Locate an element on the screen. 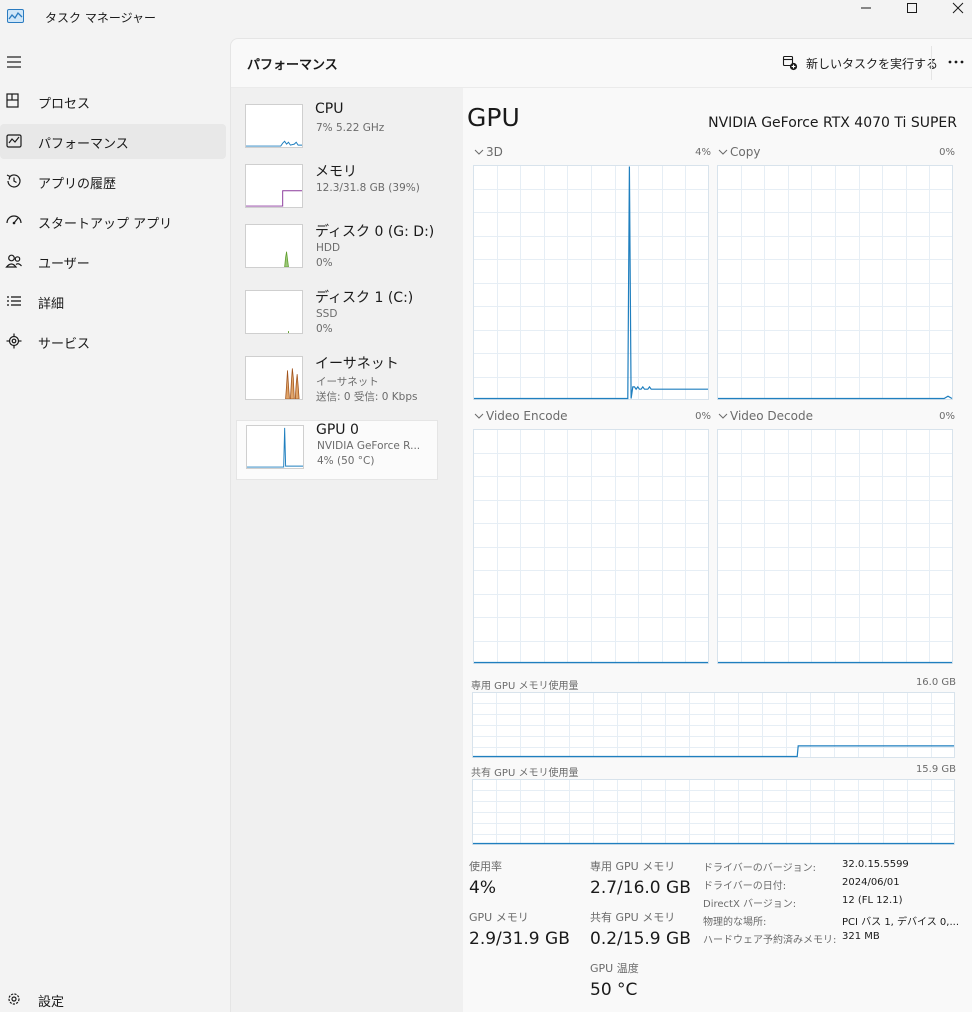  utilization-label: 使用率 is located at coordinates (485, 866).